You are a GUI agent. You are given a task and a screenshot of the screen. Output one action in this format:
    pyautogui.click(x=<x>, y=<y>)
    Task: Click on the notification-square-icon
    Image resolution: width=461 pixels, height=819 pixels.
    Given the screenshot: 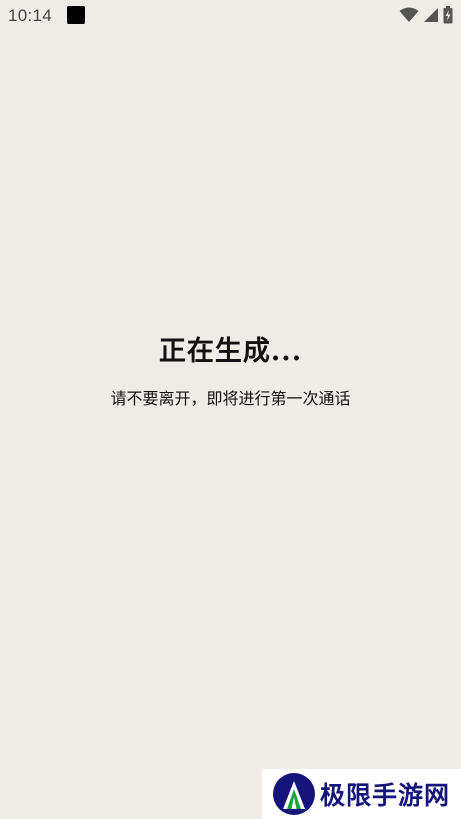 What is the action you would take?
    pyautogui.click(x=76, y=15)
    